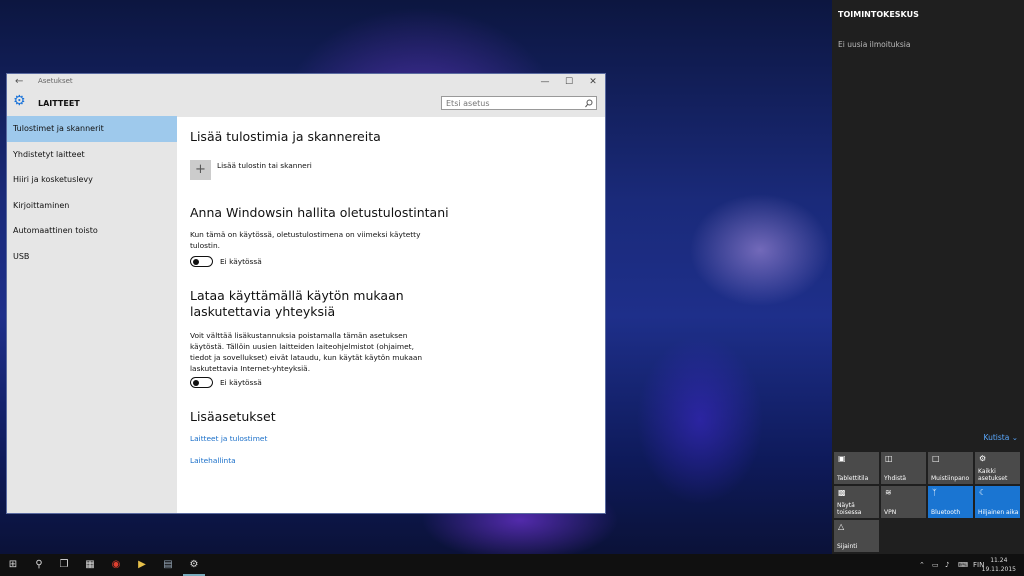  I want to click on tile-tablet-mode: ▣ Tablettitila, so click(856, 468).